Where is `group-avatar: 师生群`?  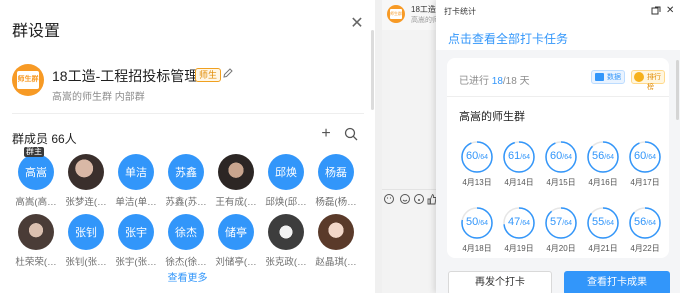 group-avatar: 师生群 is located at coordinates (28, 80).